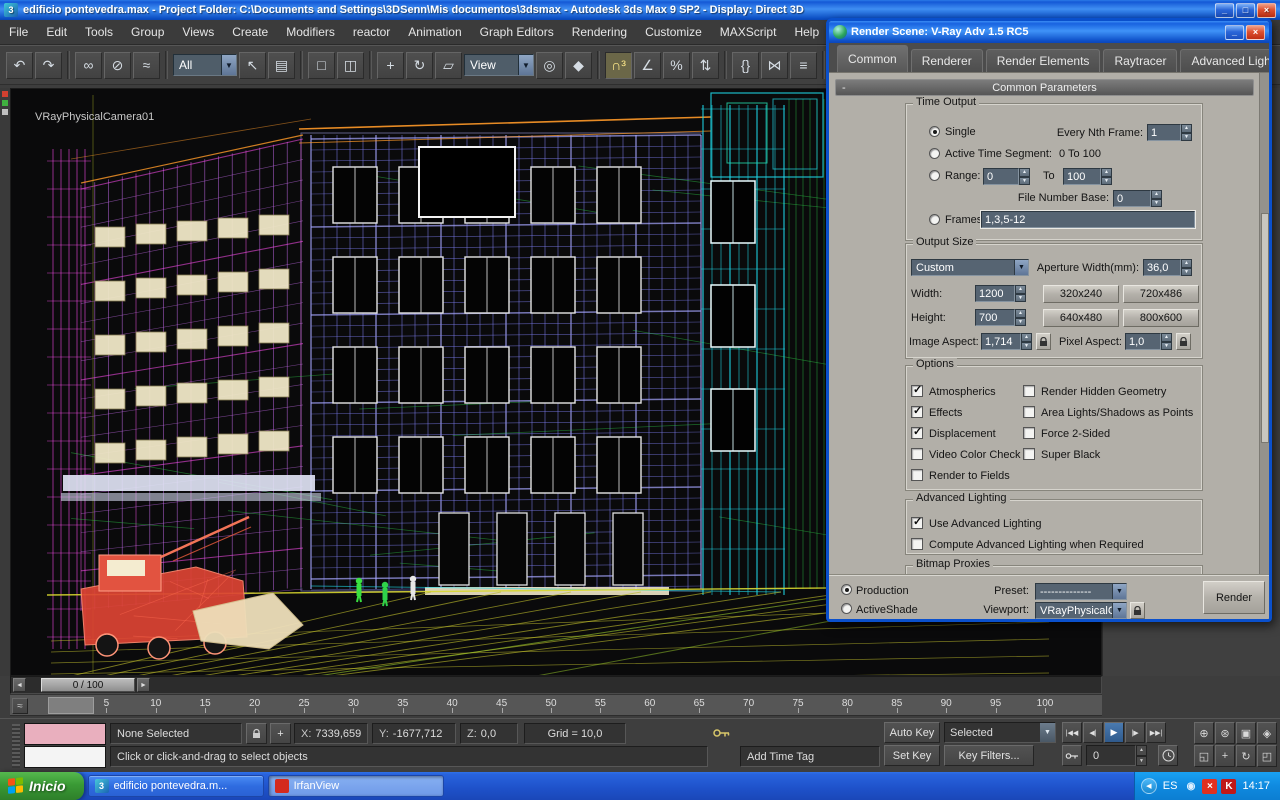 Image resolution: width=1280 pixels, height=800 pixels. I want to click on active-time-segment-radio, so click(934, 153).